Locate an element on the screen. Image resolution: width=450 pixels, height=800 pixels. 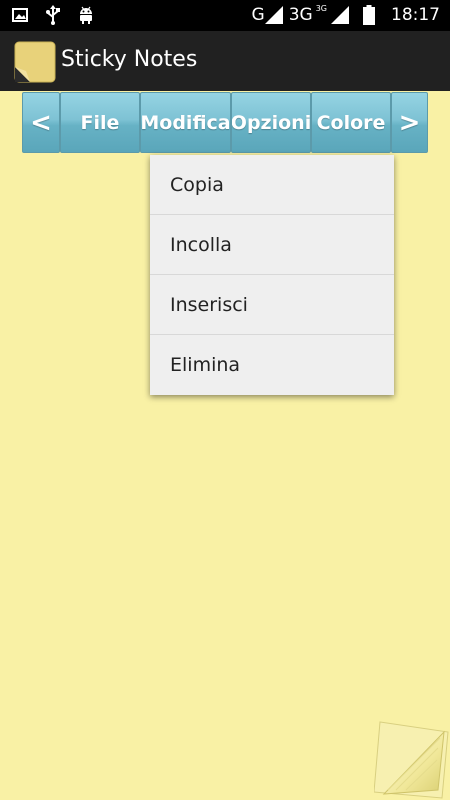
menu-item-copia: Copia is located at coordinates (272, 185).